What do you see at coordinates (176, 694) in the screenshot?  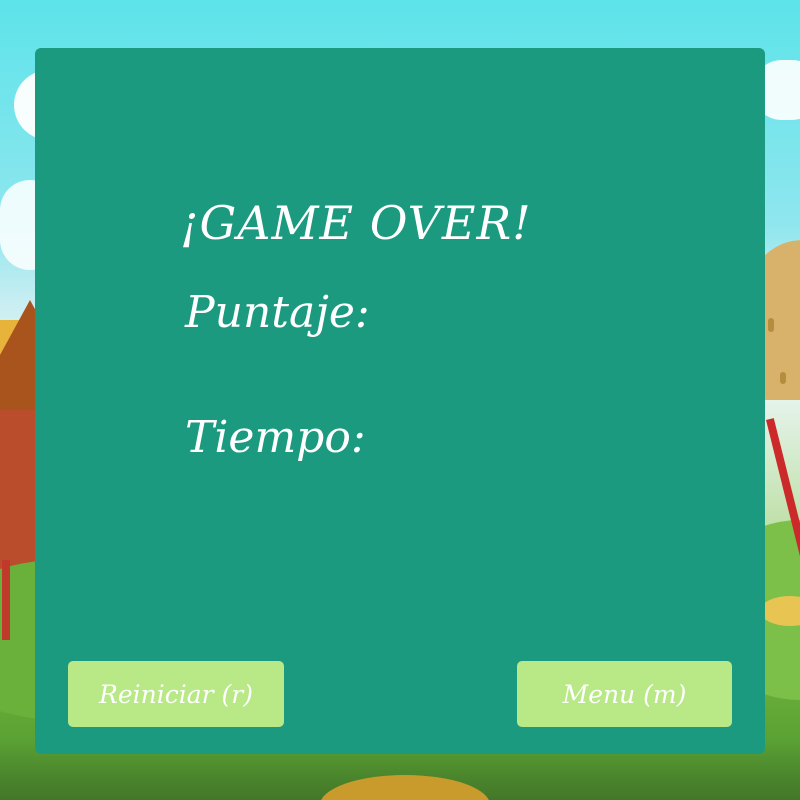 I see `restart-button: Reiniciar (r)` at bounding box center [176, 694].